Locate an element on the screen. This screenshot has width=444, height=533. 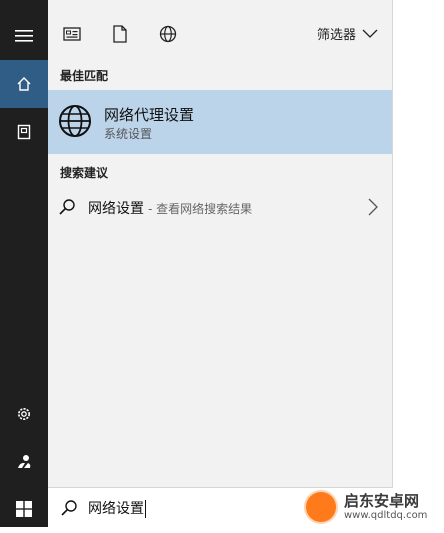
start-button is located at coordinates (24, 509).